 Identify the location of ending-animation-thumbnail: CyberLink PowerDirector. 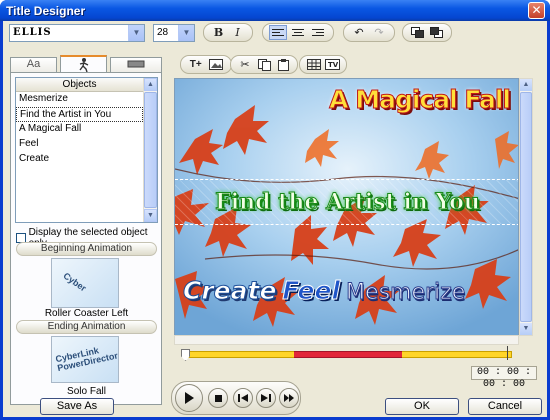
(85, 359).